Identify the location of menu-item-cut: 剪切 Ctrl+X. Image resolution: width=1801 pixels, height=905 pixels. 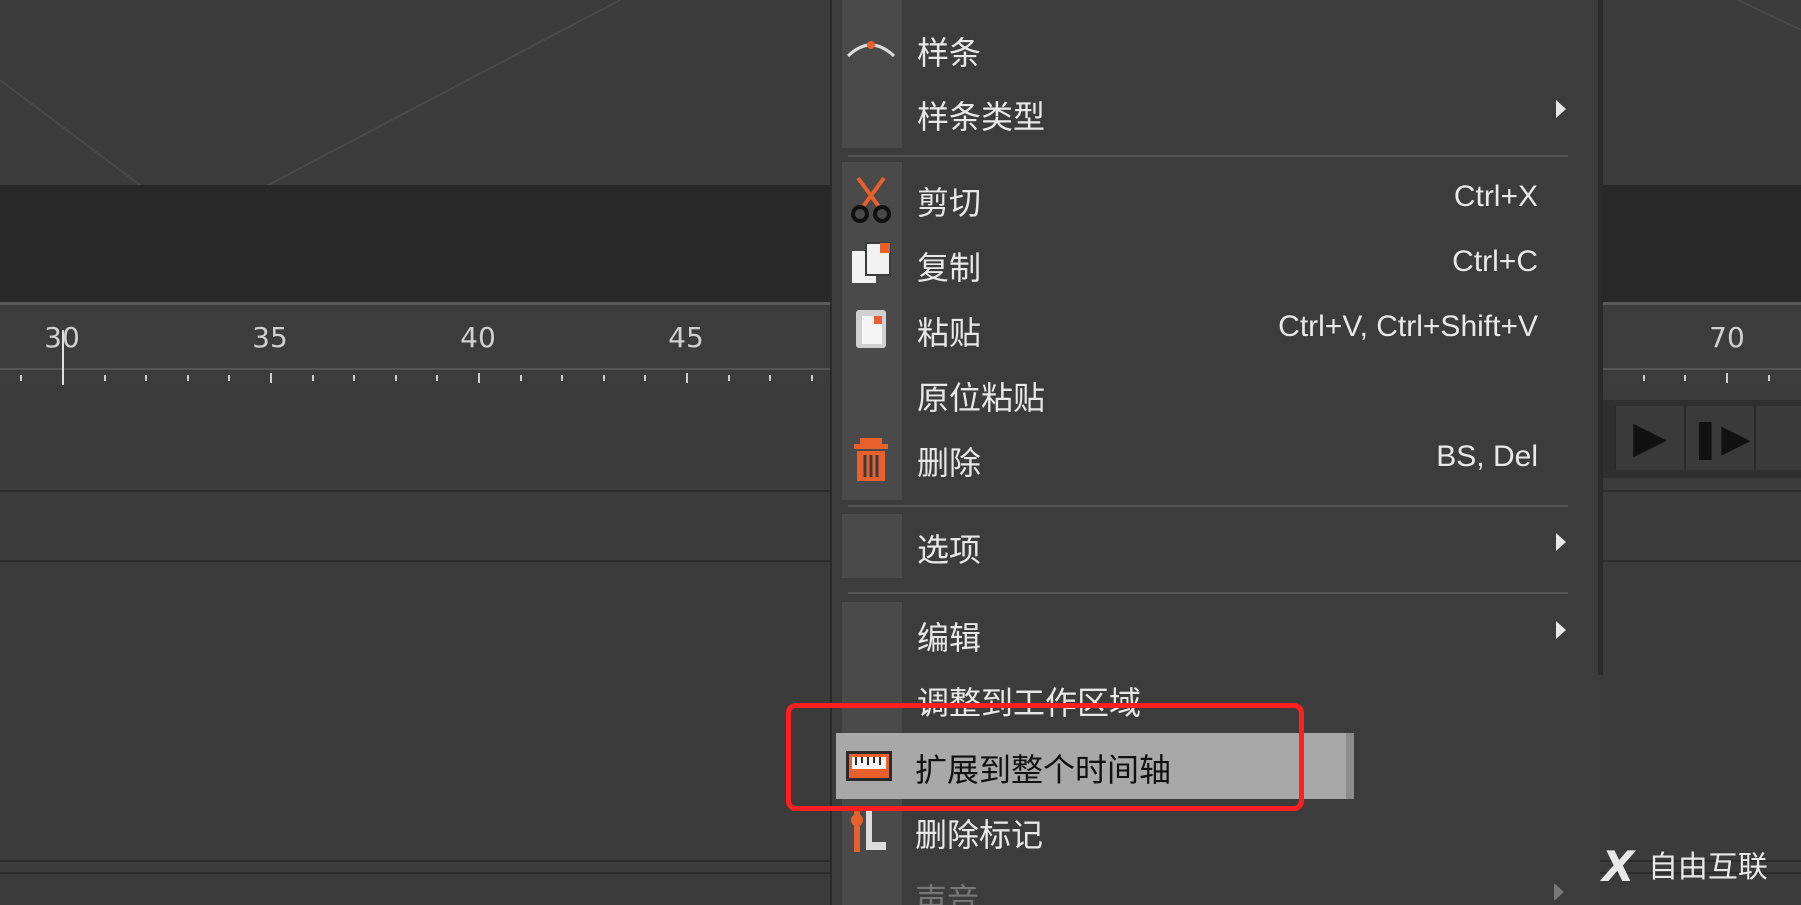
(1216, 199).